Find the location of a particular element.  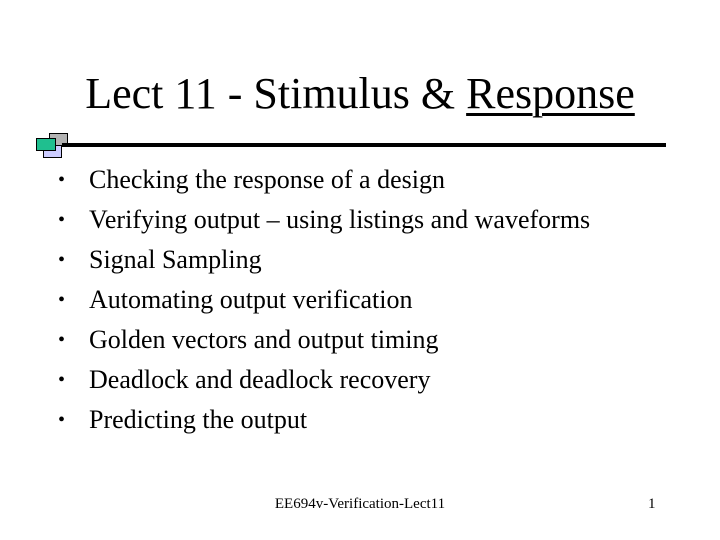

slide-page-number: 1 is located at coordinates (652, 504).